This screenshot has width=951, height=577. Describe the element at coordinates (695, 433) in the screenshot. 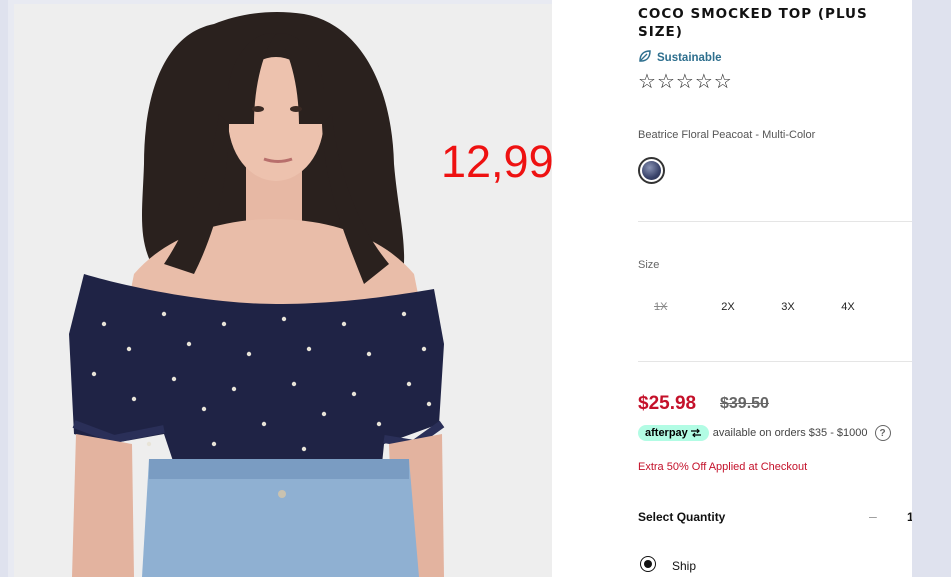

I see `afterpay-arrows-icon` at that location.